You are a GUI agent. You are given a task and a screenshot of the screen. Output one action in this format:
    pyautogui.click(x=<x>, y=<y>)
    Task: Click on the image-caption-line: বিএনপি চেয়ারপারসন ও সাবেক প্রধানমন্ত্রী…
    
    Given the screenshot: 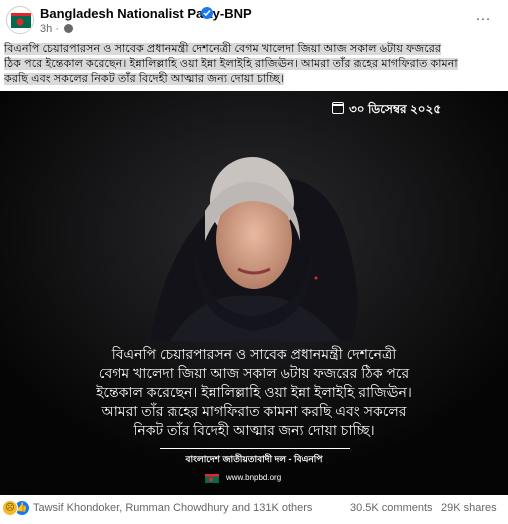 What is the action you would take?
    pyautogui.click(x=254, y=354)
    